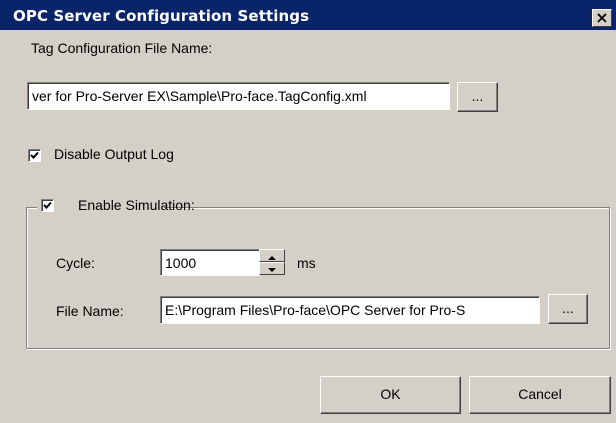 Image resolution: width=616 pixels, height=423 pixels. What do you see at coordinates (90, 311) in the screenshot?
I see `sim-file-name-label: File Name:` at bounding box center [90, 311].